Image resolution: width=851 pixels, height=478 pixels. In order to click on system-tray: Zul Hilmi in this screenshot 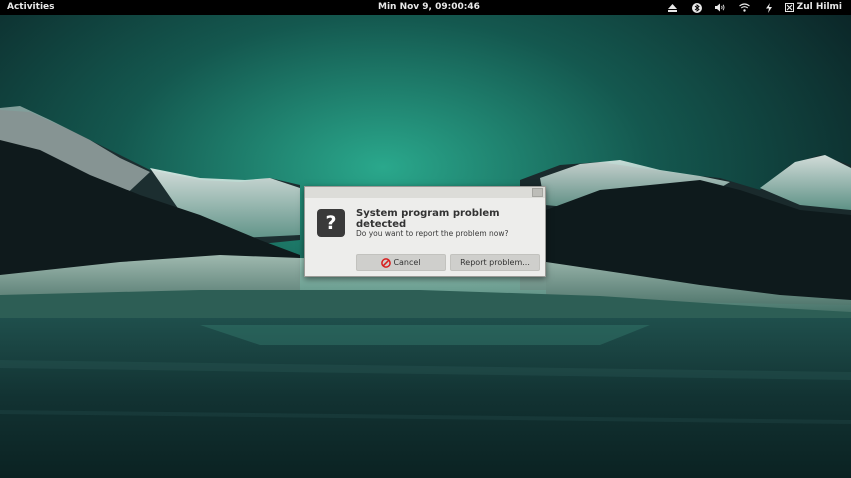, I will do `click(756, 7)`.